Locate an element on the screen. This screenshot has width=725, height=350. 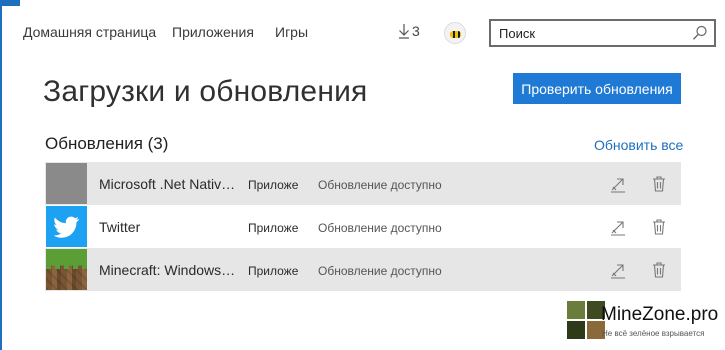
page-title: Загрузки и обновления is located at coordinates (205, 91).